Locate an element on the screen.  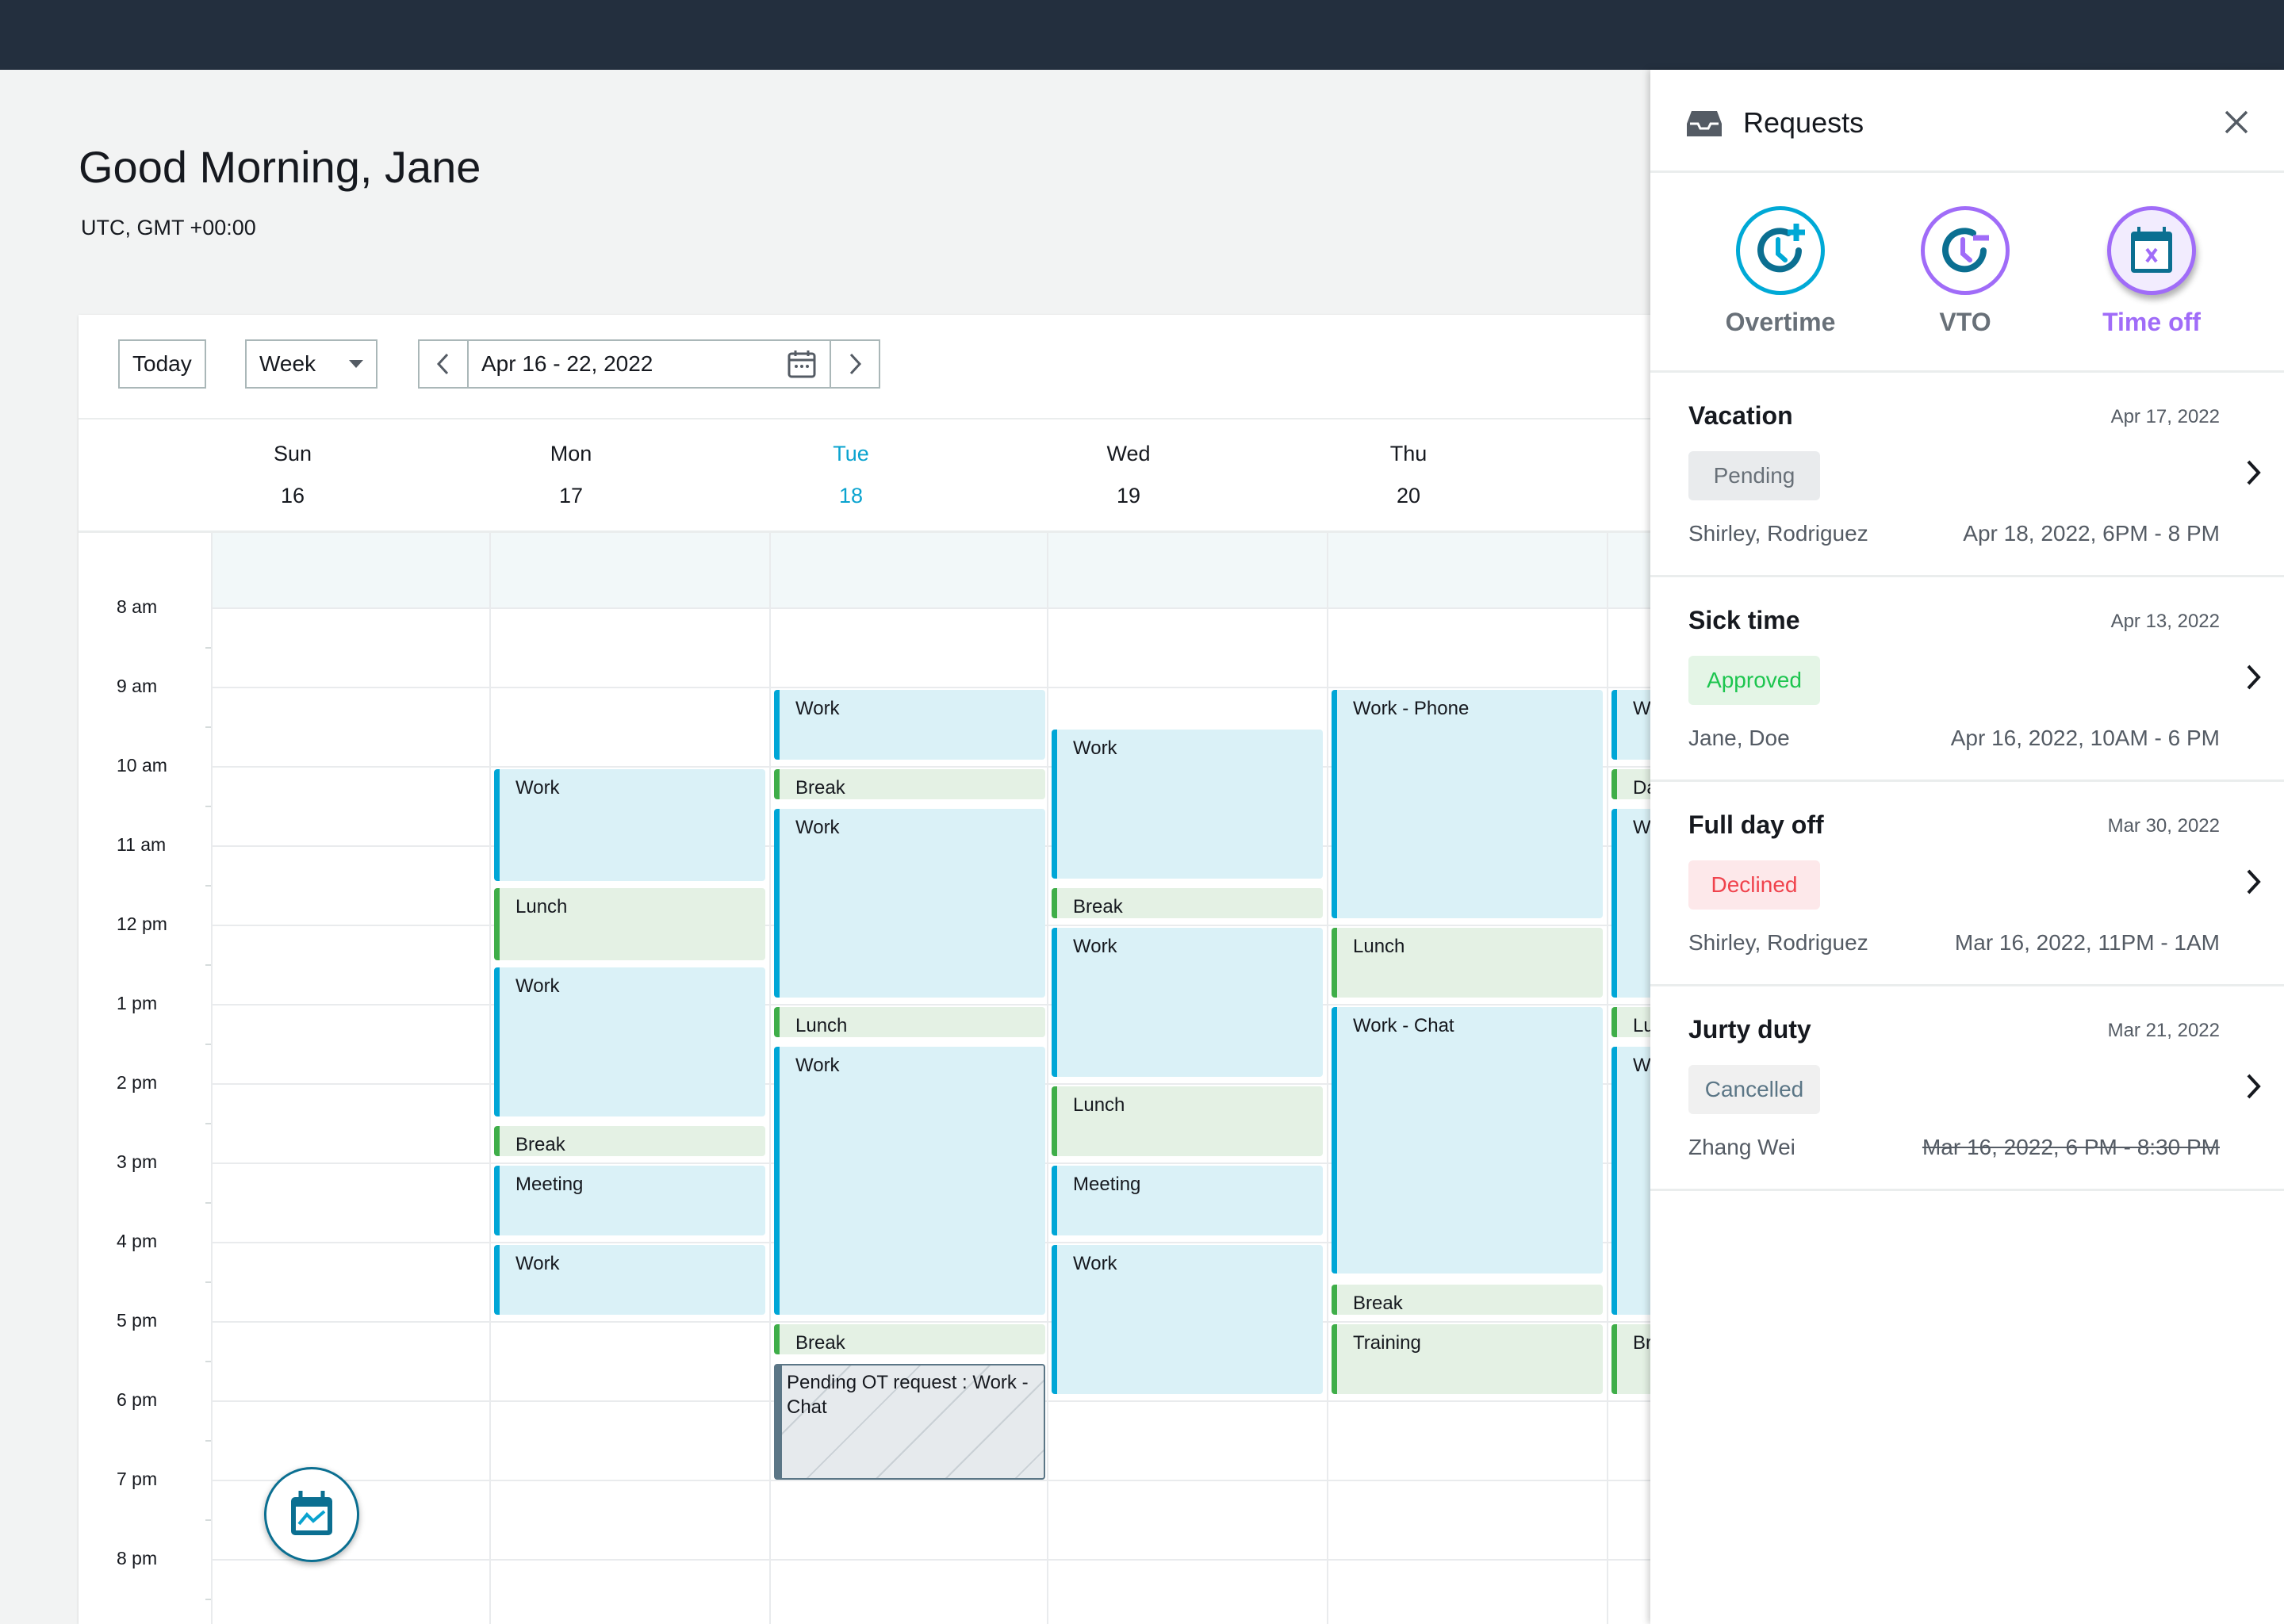
time-label: 8 am is located at coordinates (137, 606).